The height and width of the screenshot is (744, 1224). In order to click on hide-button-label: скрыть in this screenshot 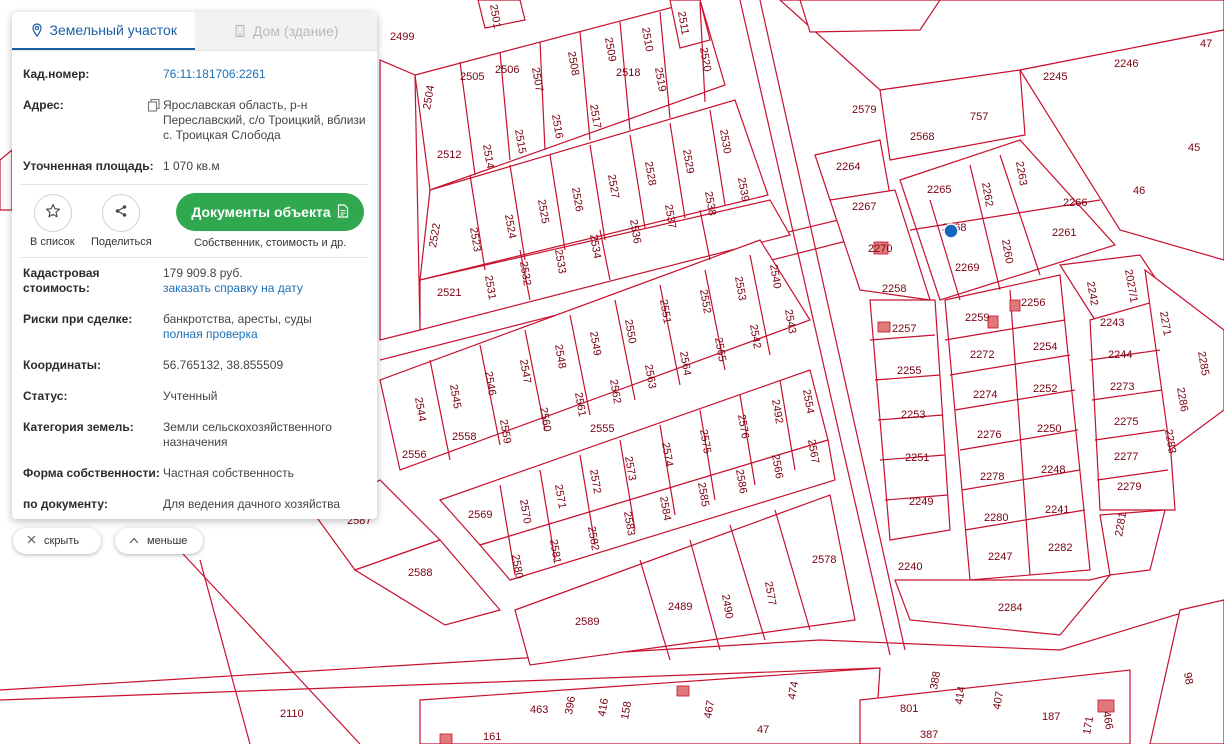, I will do `click(62, 541)`.